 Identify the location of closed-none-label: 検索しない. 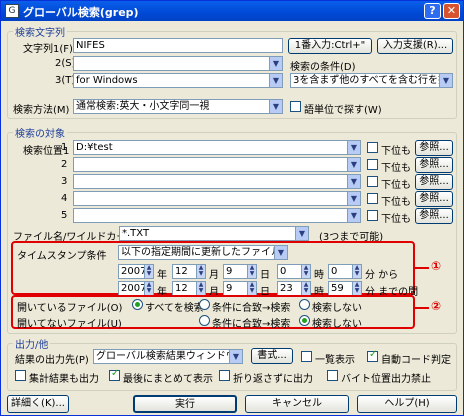
(337, 324).